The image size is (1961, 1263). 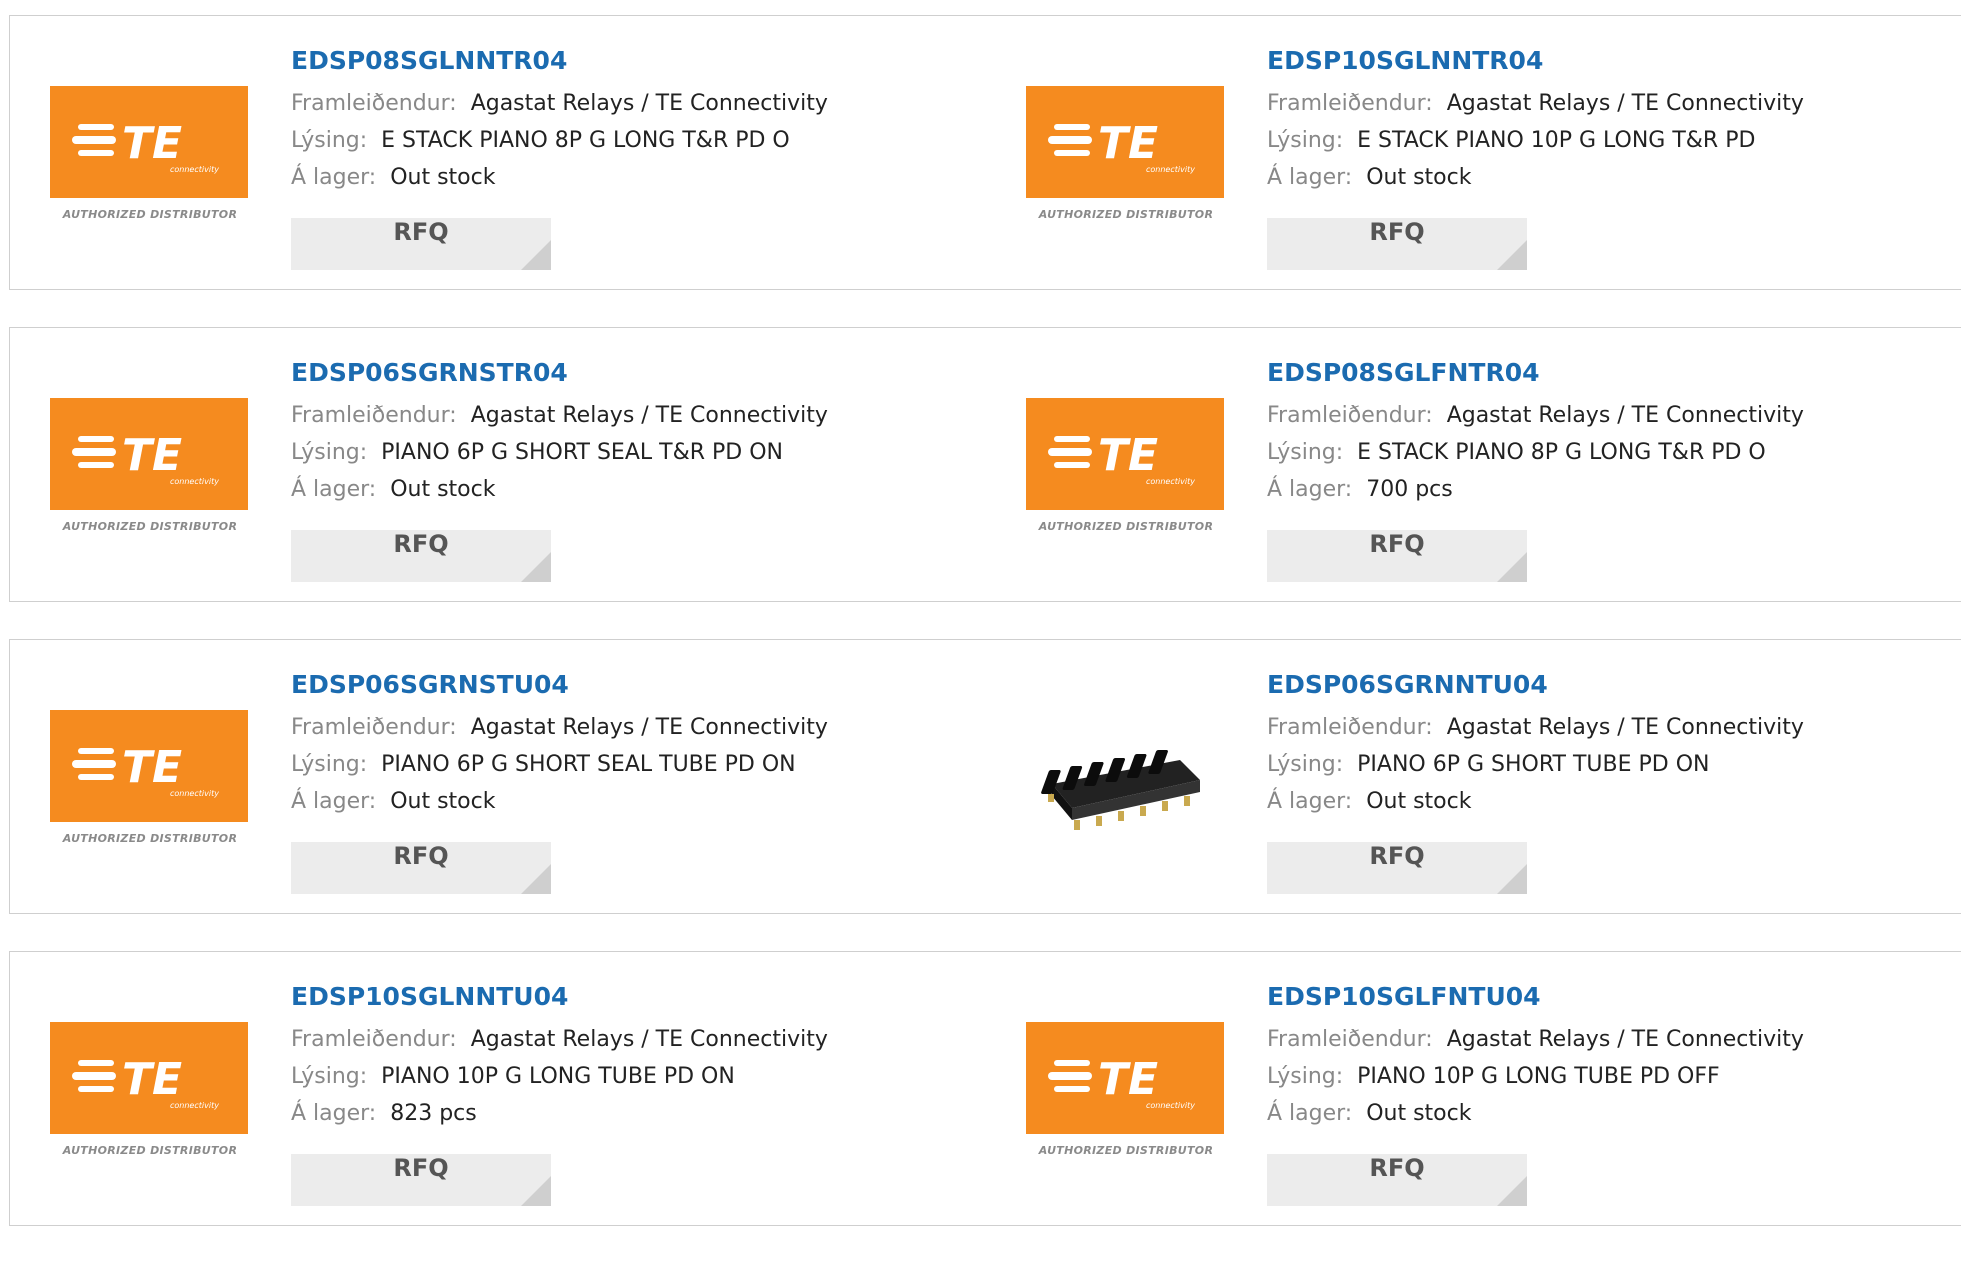 I want to click on description-row: Lýsing: PIANO 10P G LONG TUBE PD ON, so click(x=559, y=1076).